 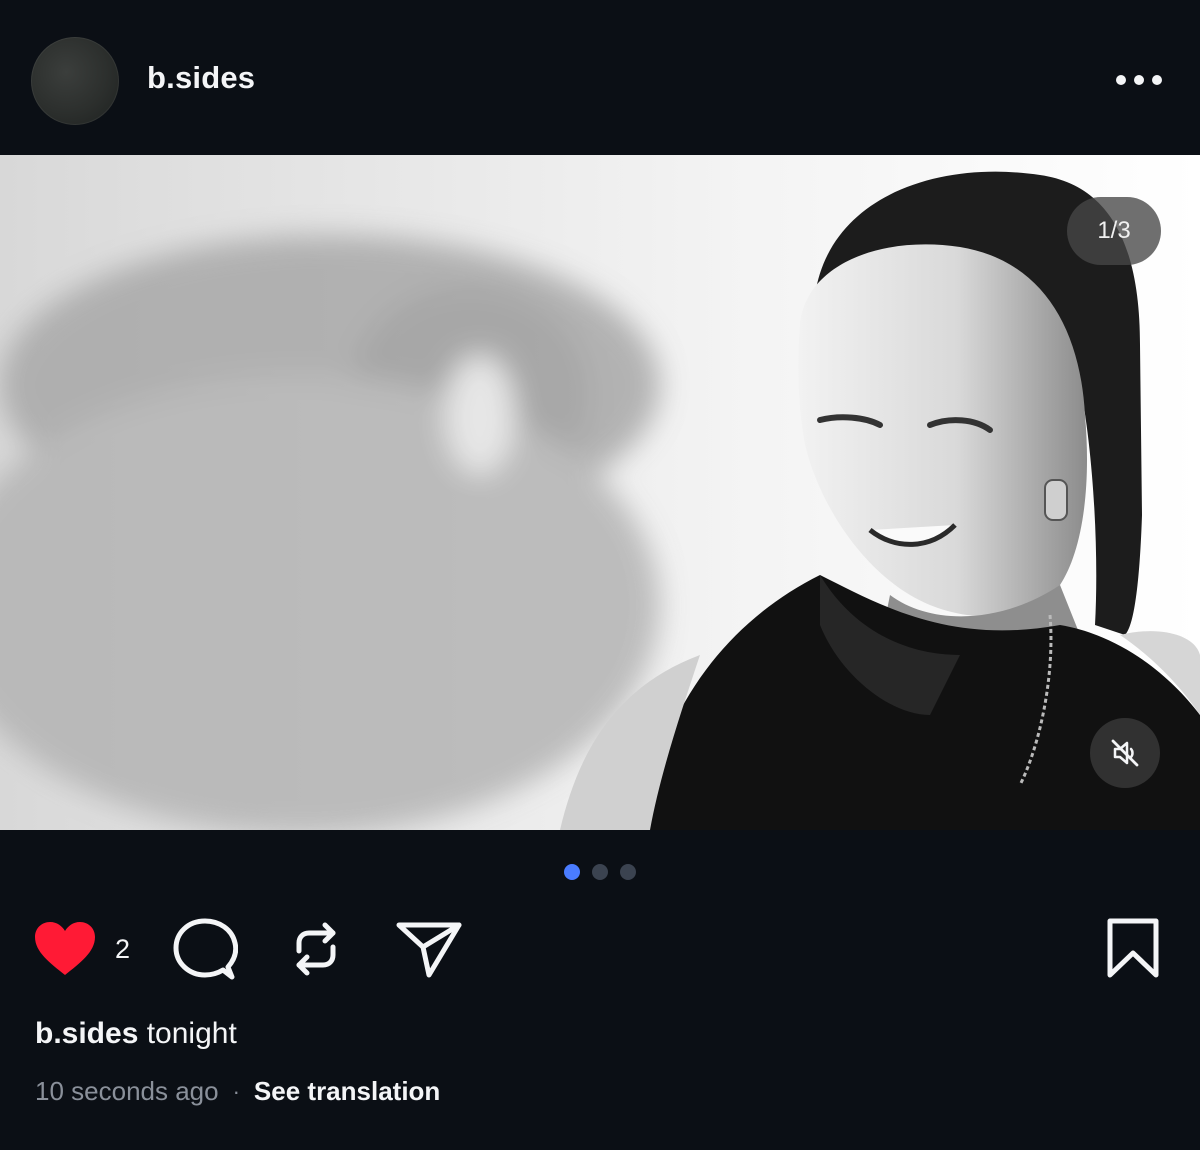 I want to click on repost-arrows-icon, so click(x=316, y=949).